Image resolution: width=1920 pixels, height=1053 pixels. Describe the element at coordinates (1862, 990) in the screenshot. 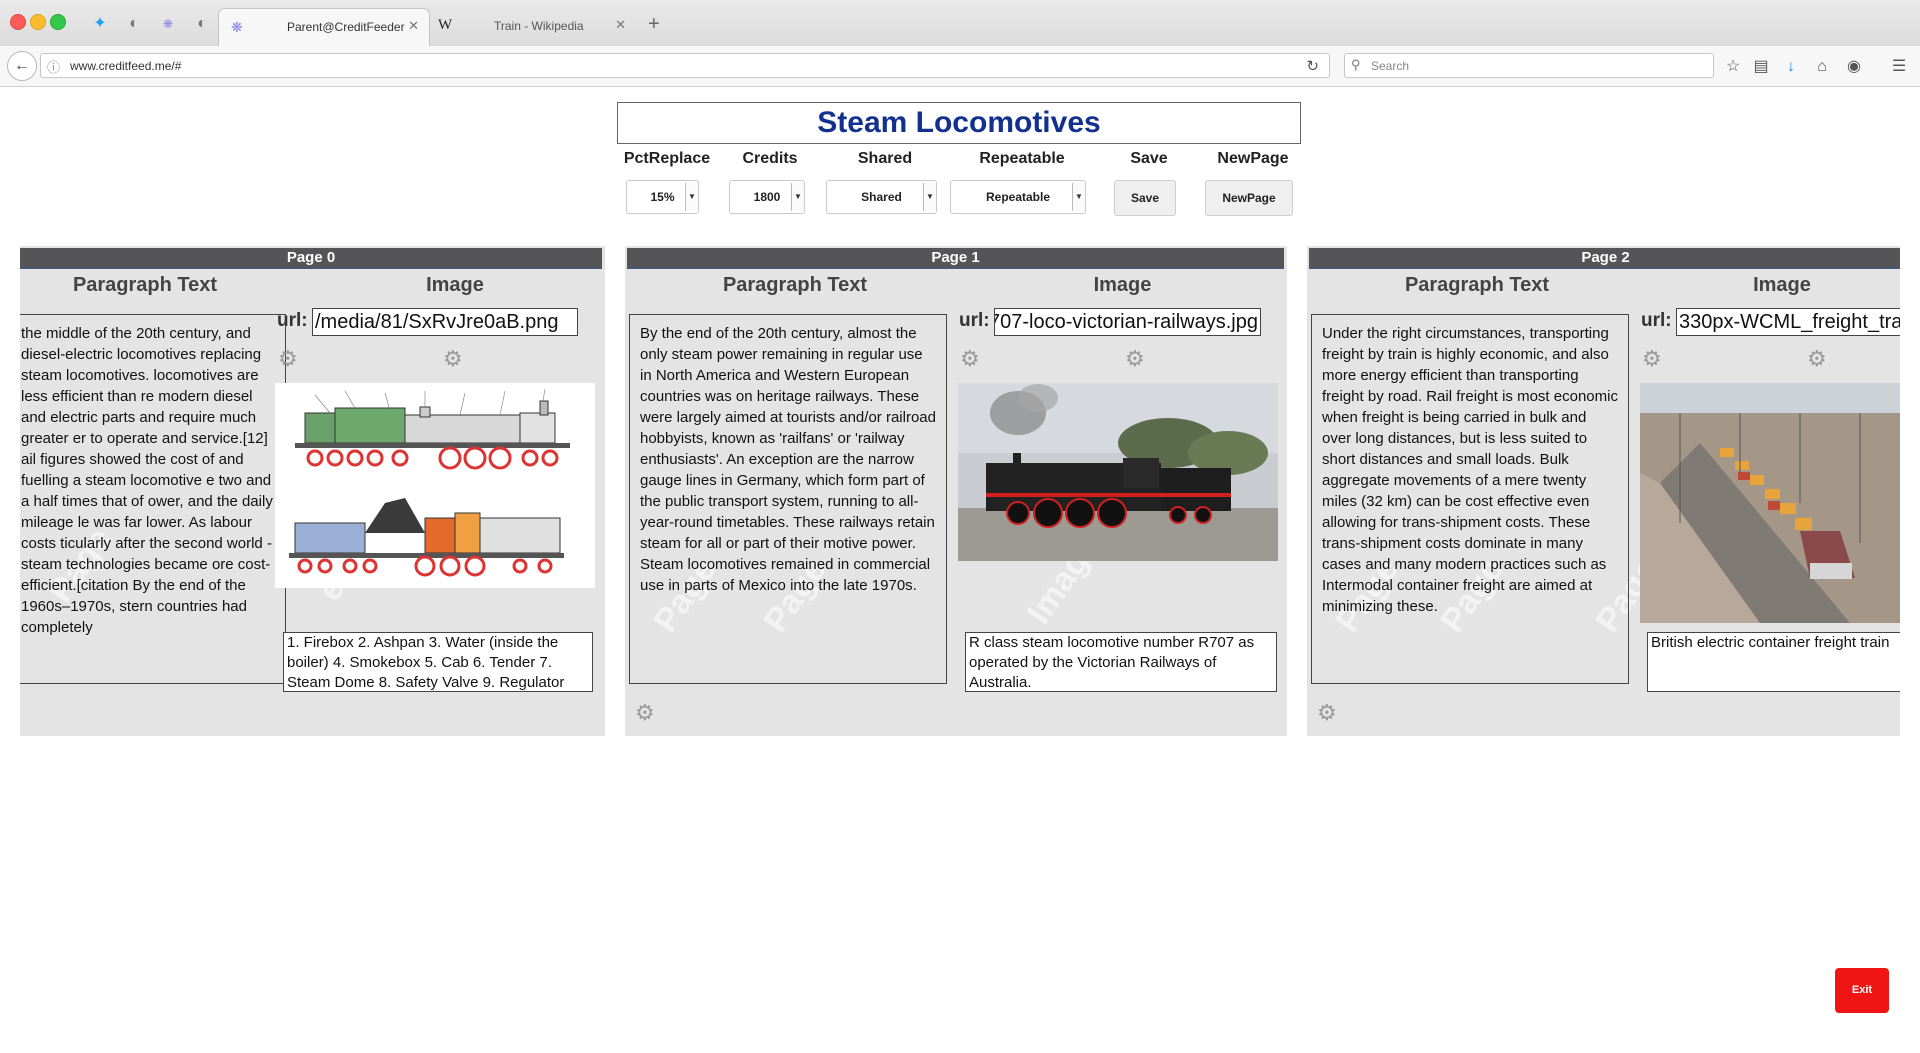

I see `exit-button: Exit` at that location.